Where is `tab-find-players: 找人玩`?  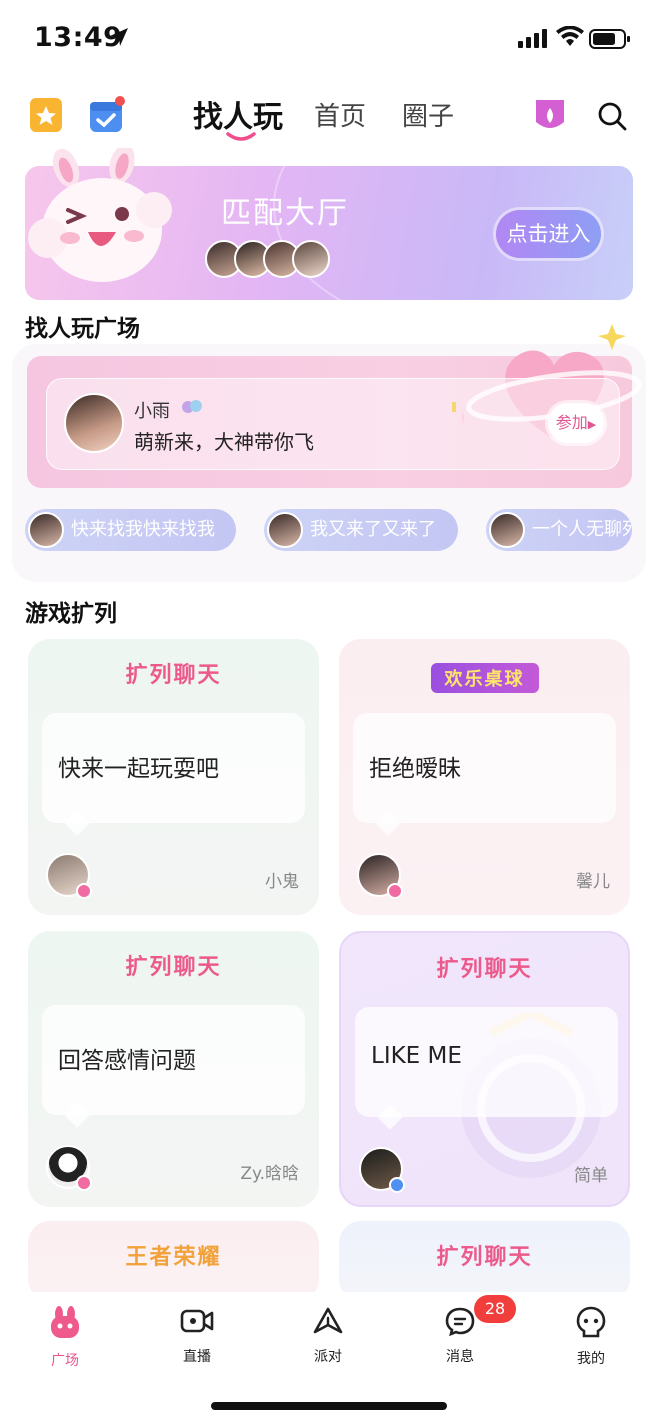 tab-find-players: 找人玩 is located at coordinates (238, 114).